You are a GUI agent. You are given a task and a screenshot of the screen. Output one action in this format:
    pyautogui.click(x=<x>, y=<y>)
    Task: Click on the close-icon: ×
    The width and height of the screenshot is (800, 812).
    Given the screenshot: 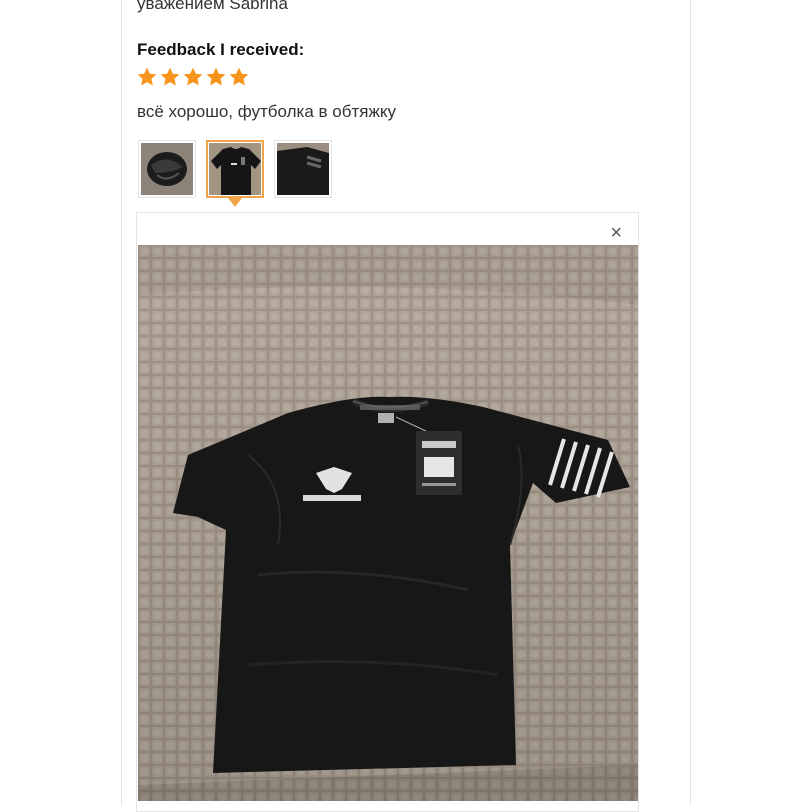 What is the action you would take?
    pyautogui.click(x=616, y=233)
    